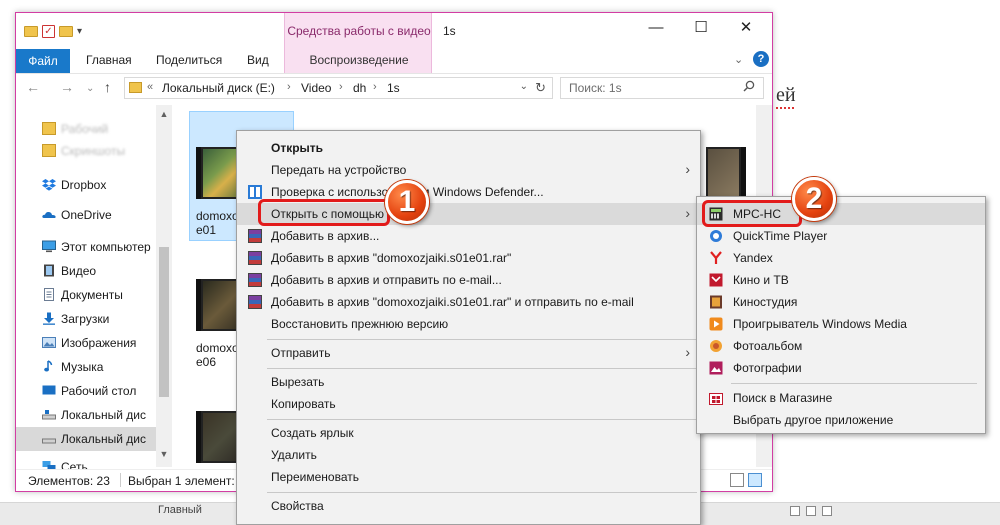 The image size is (1000, 525). Describe the element at coordinates (109, 60) in the screenshot. I see `tab-home: Главная` at that location.